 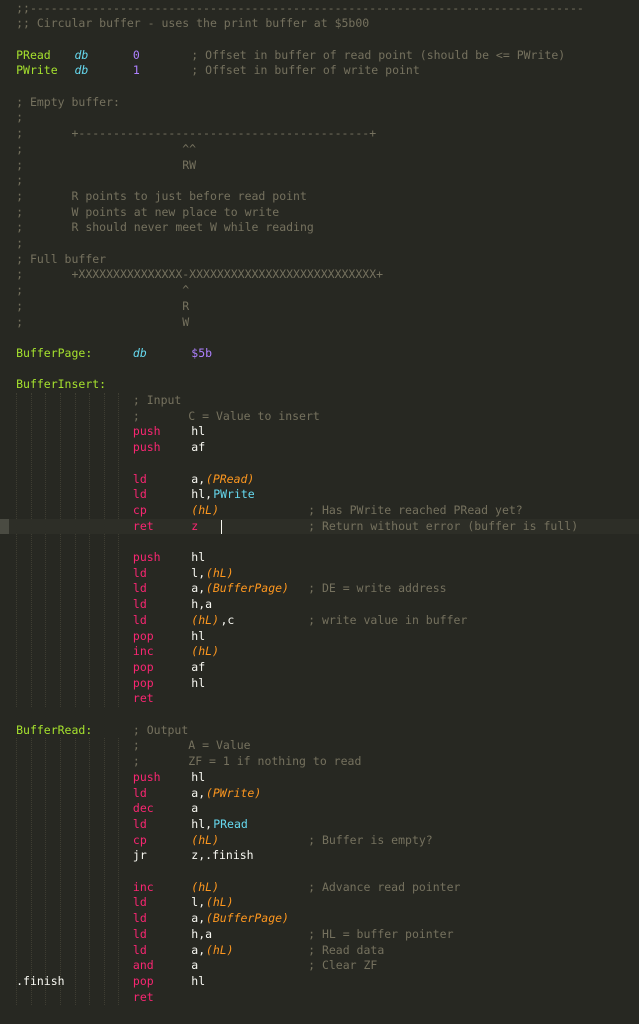 I want to click on comment-text: ; Buffer is empty?, so click(x=370, y=839).